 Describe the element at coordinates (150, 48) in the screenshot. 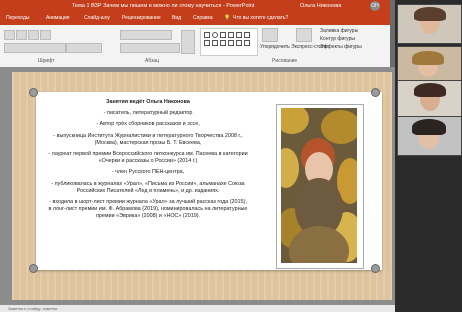

I see `align-buttons` at that location.